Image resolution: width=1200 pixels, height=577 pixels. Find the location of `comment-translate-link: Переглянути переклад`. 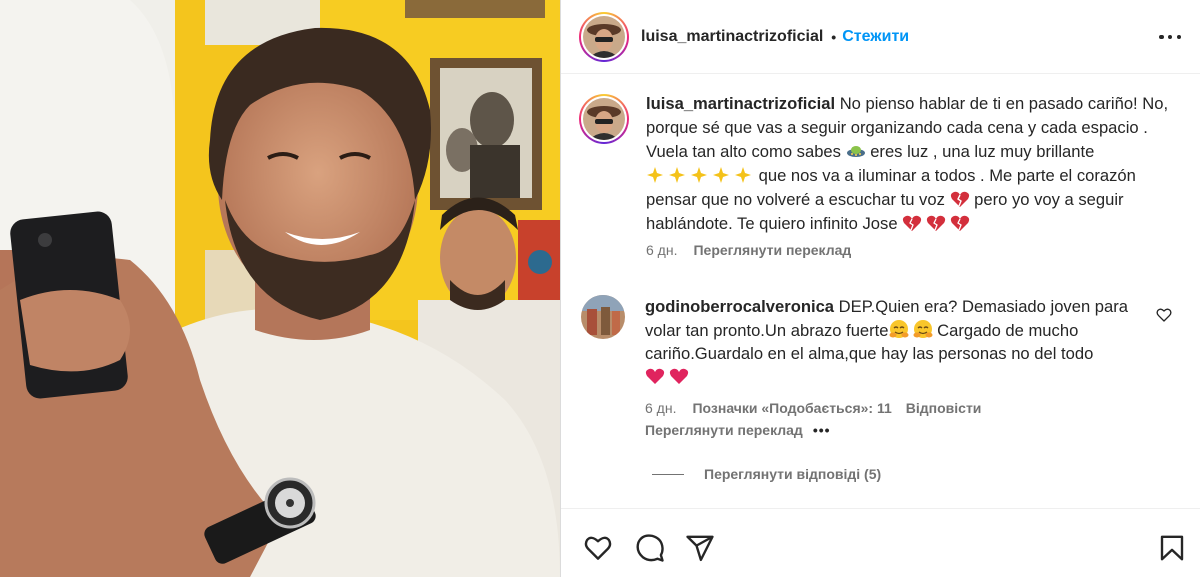

comment-translate-link: Переглянути переклад is located at coordinates (724, 430).